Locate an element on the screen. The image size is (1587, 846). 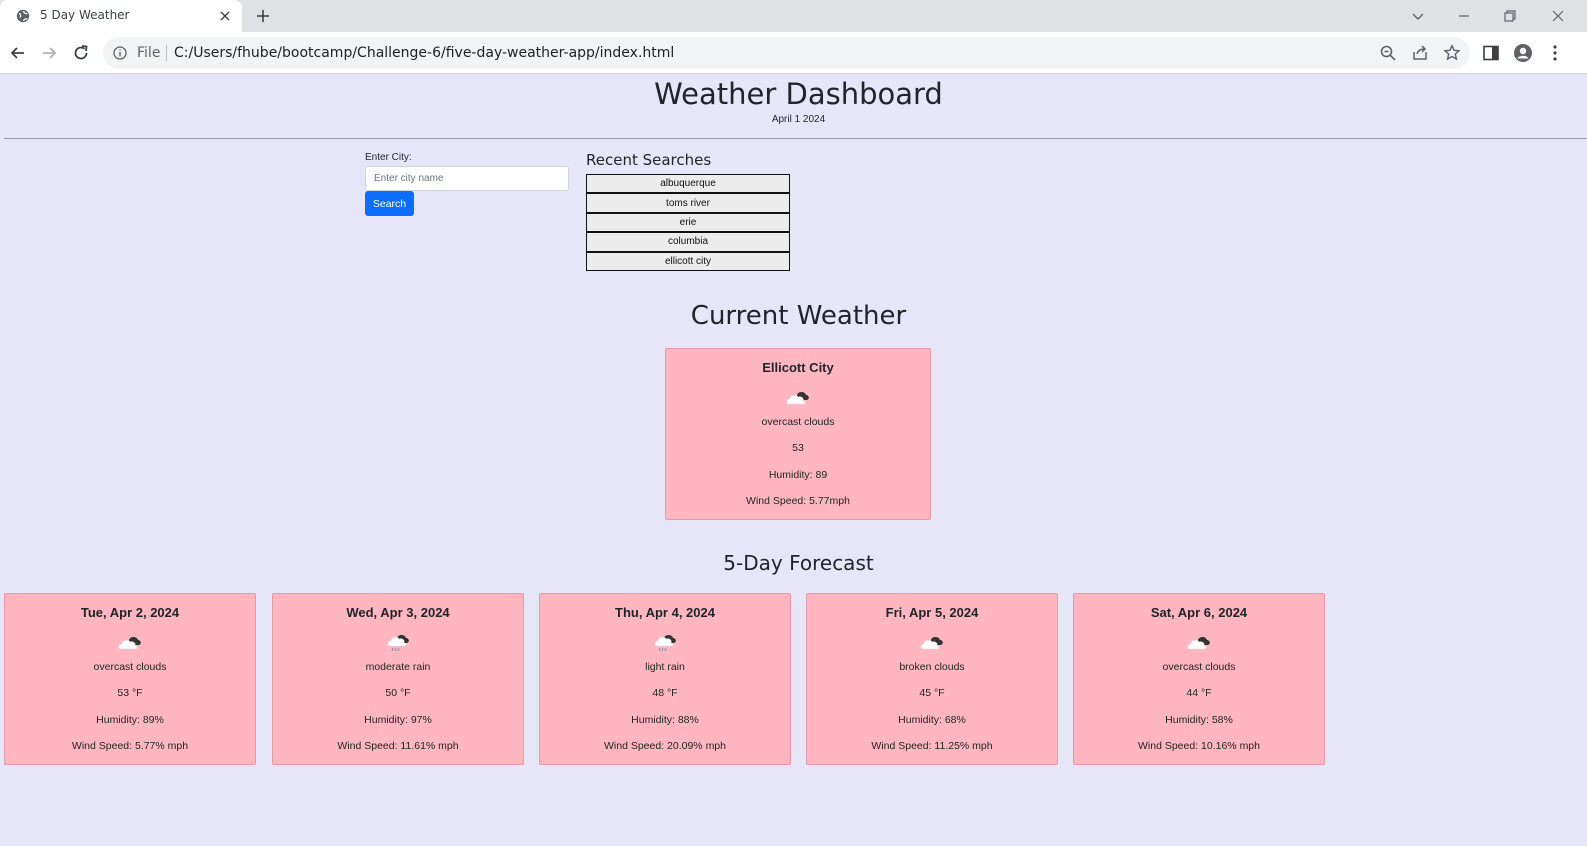
page-title: Weather Dashboard is located at coordinates (798, 94).